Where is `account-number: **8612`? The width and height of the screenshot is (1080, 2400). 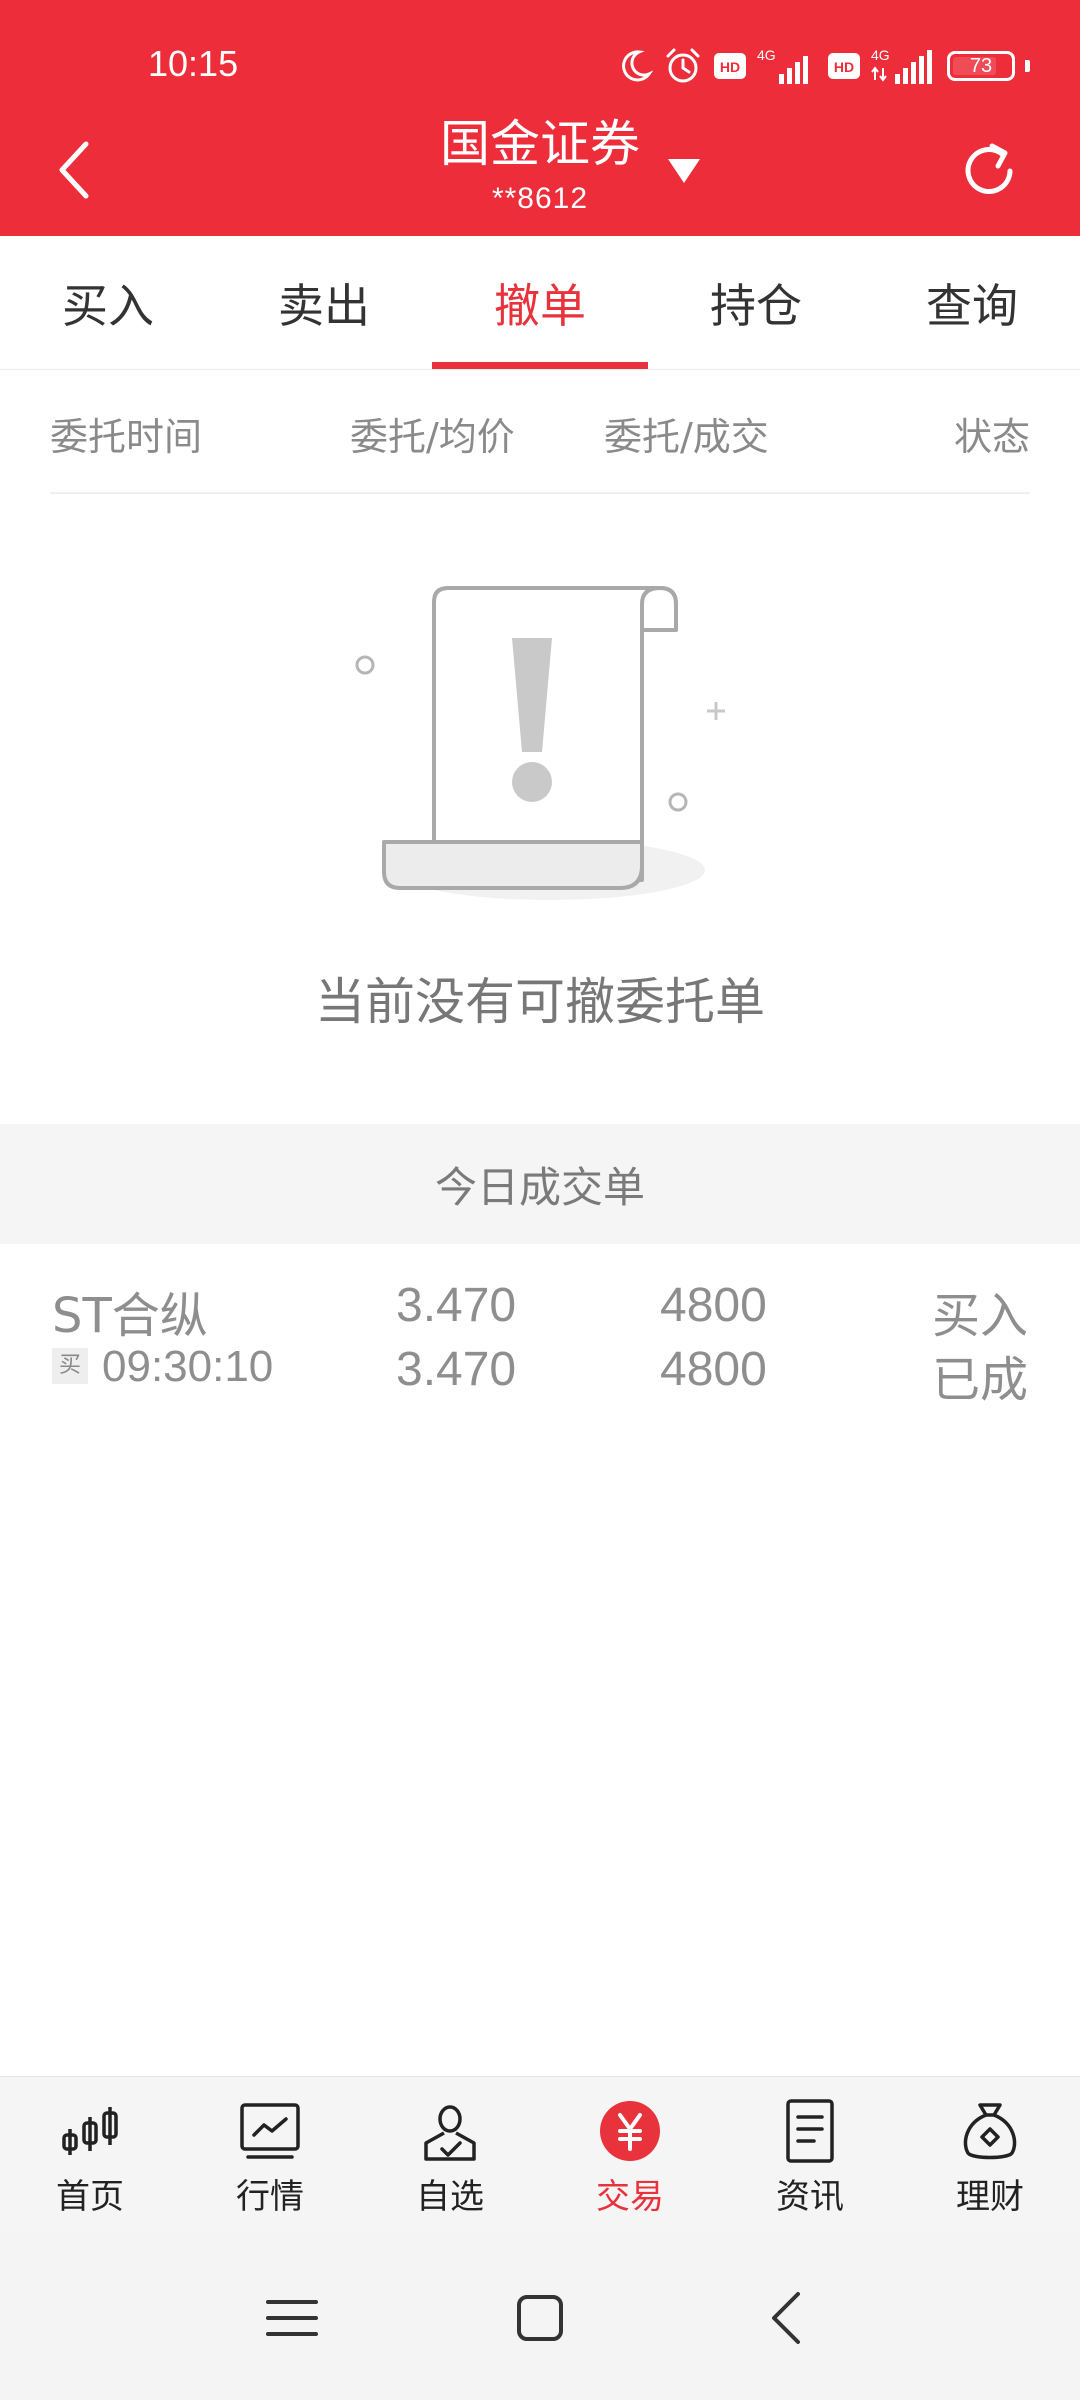 account-number: **8612 is located at coordinates (540, 199).